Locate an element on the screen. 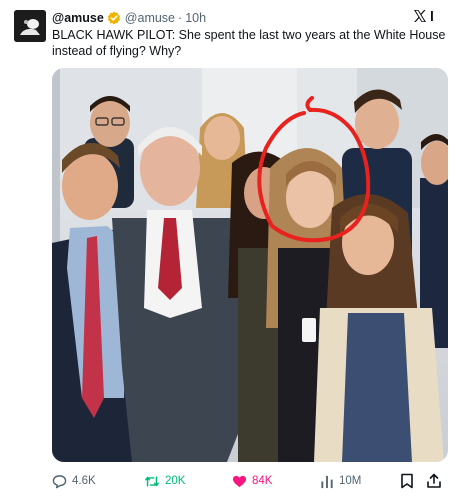 Image resolution: width=462 pixels, height=500 pixels. display-name: @amuse is located at coordinates (78, 18).